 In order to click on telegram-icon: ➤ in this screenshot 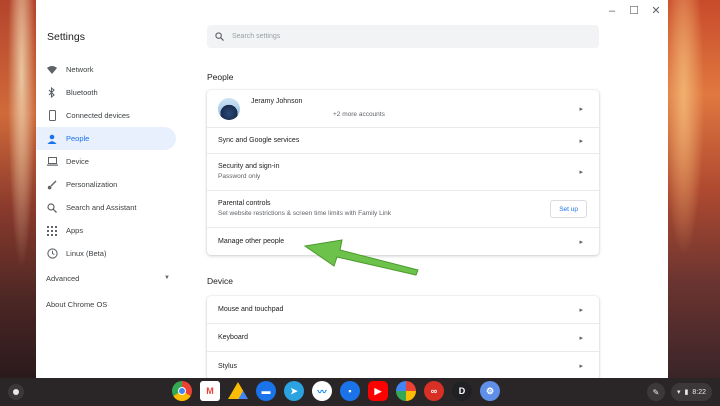, I will do `click(294, 391)`.